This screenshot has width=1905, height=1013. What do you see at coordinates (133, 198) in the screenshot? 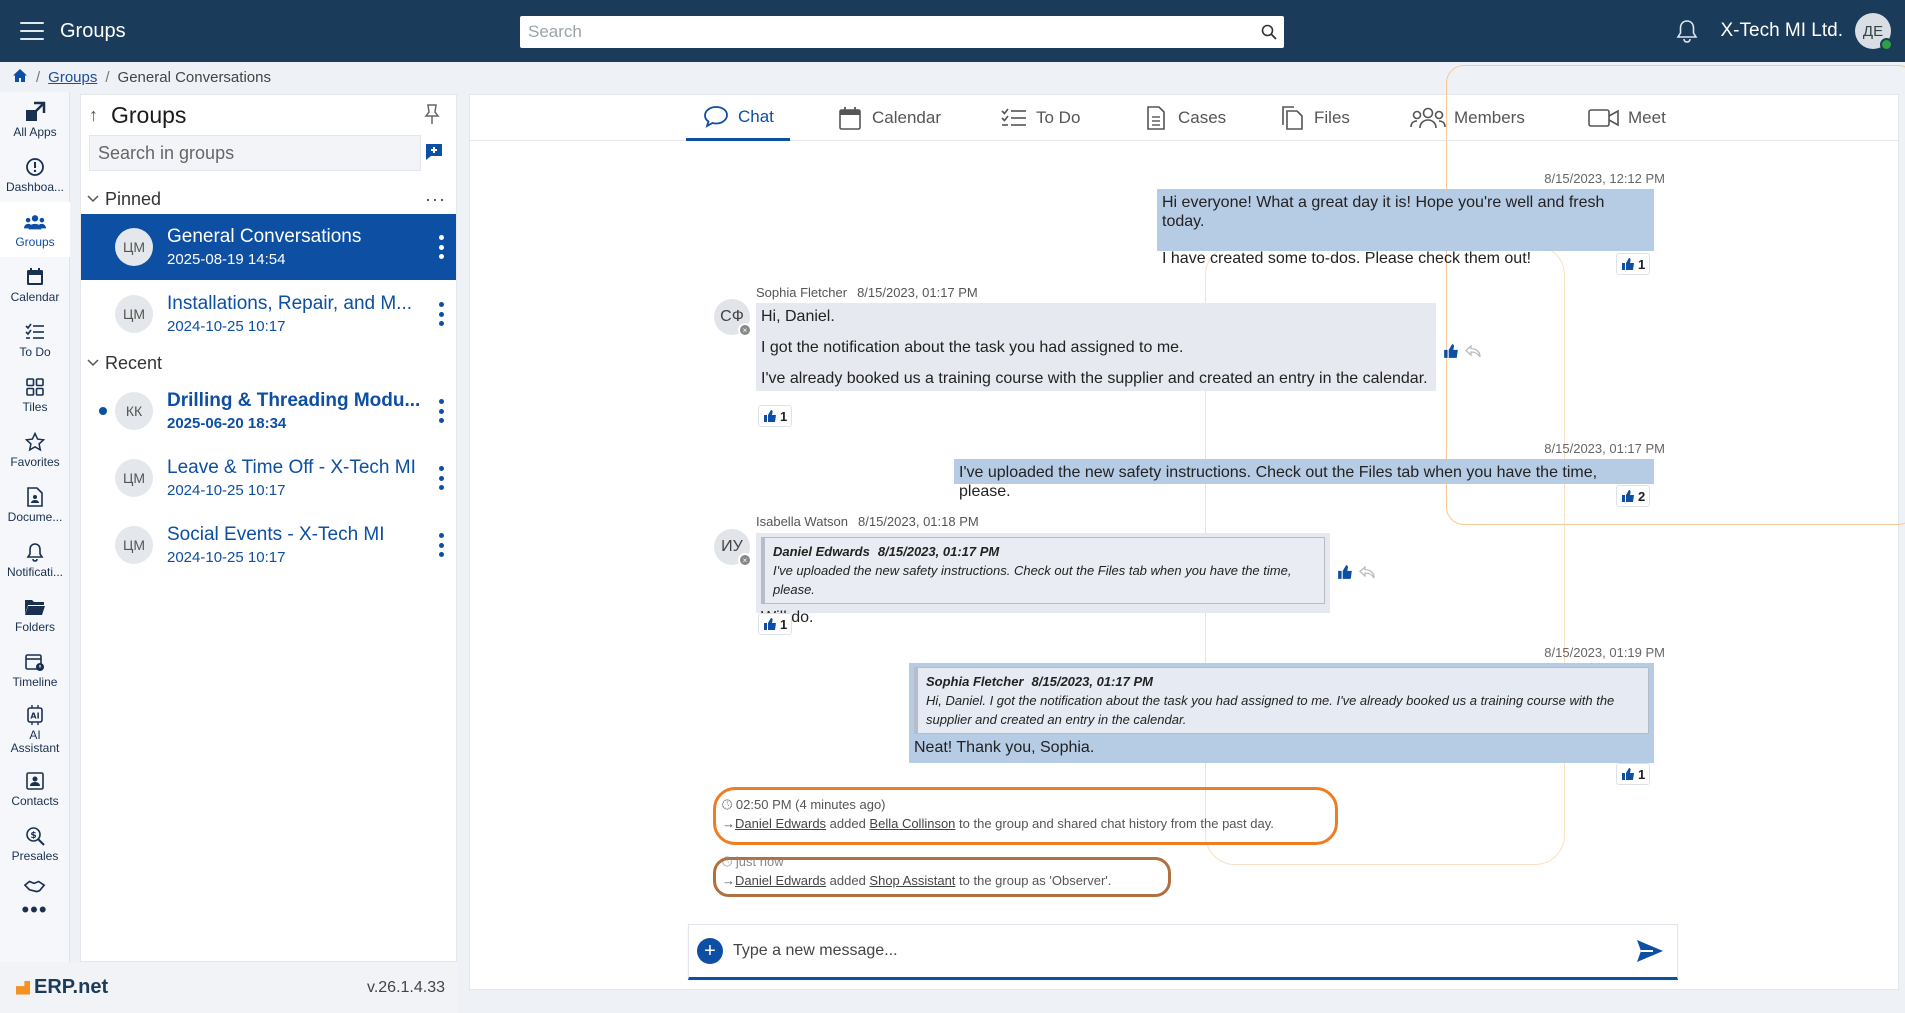
I see `pinned-label: Pinned` at bounding box center [133, 198].